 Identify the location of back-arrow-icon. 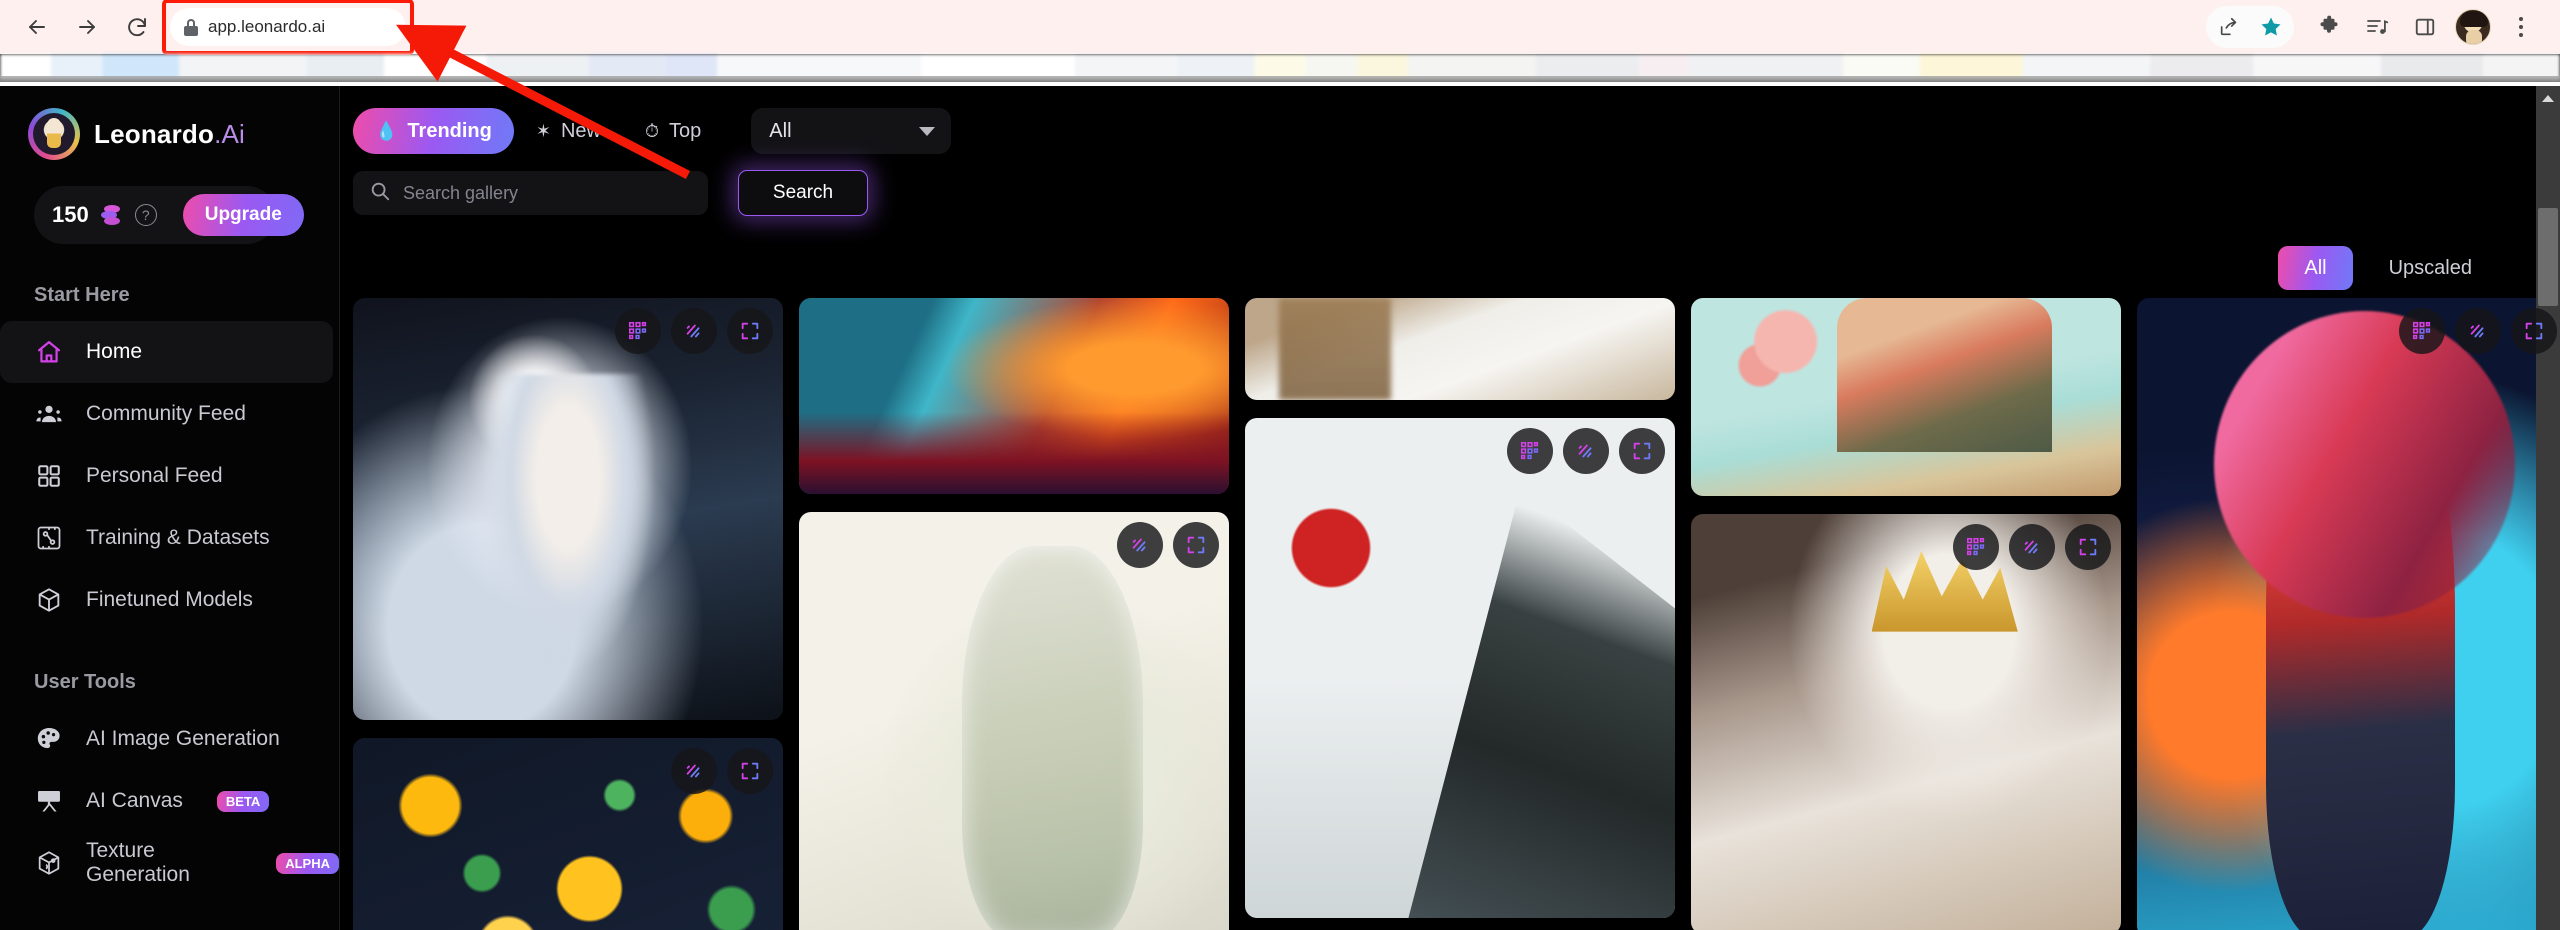
(37, 27).